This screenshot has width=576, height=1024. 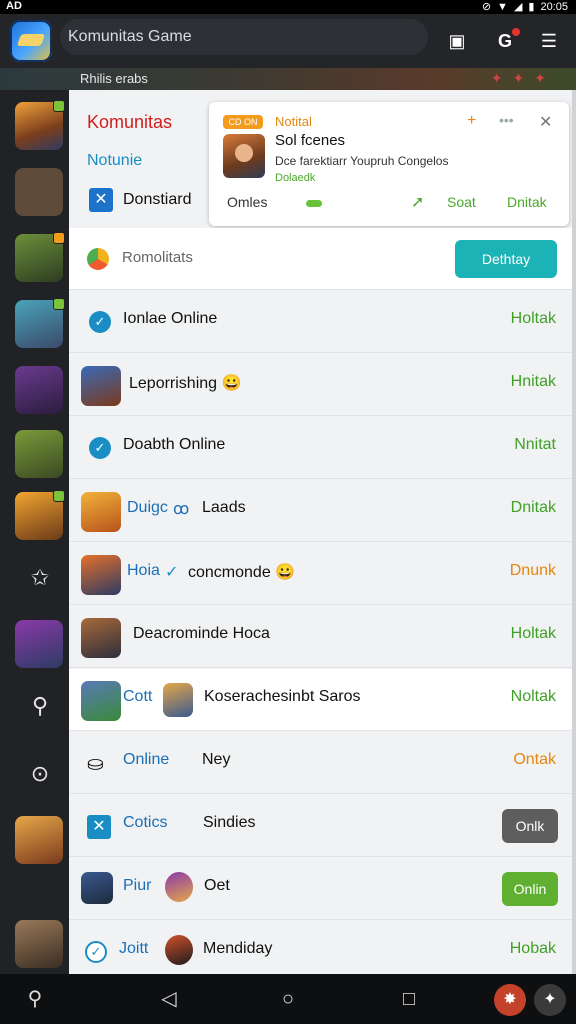 What do you see at coordinates (409, 999) in the screenshot?
I see `recents-icon: □` at bounding box center [409, 999].